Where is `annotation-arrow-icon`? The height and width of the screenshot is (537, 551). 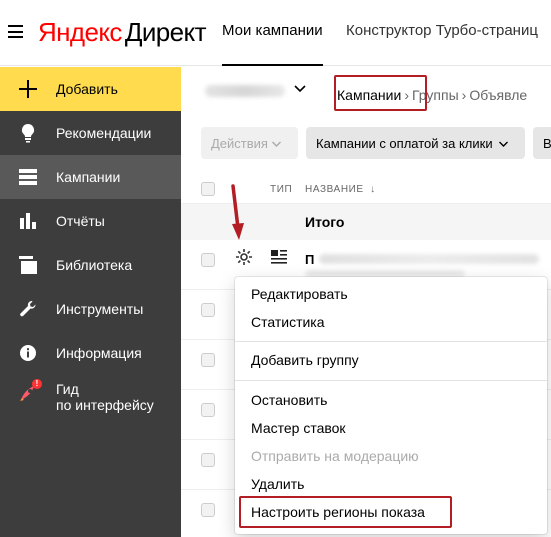 annotation-arrow-icon is located at coordinates (237, 212).